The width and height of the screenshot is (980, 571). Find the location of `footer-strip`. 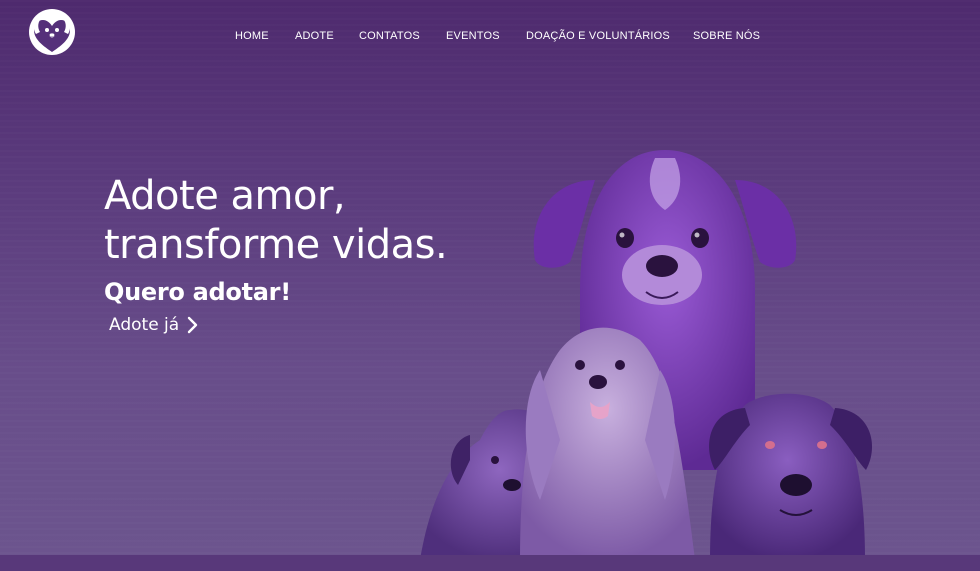

footer-strip is located at coordinates (490, 563).